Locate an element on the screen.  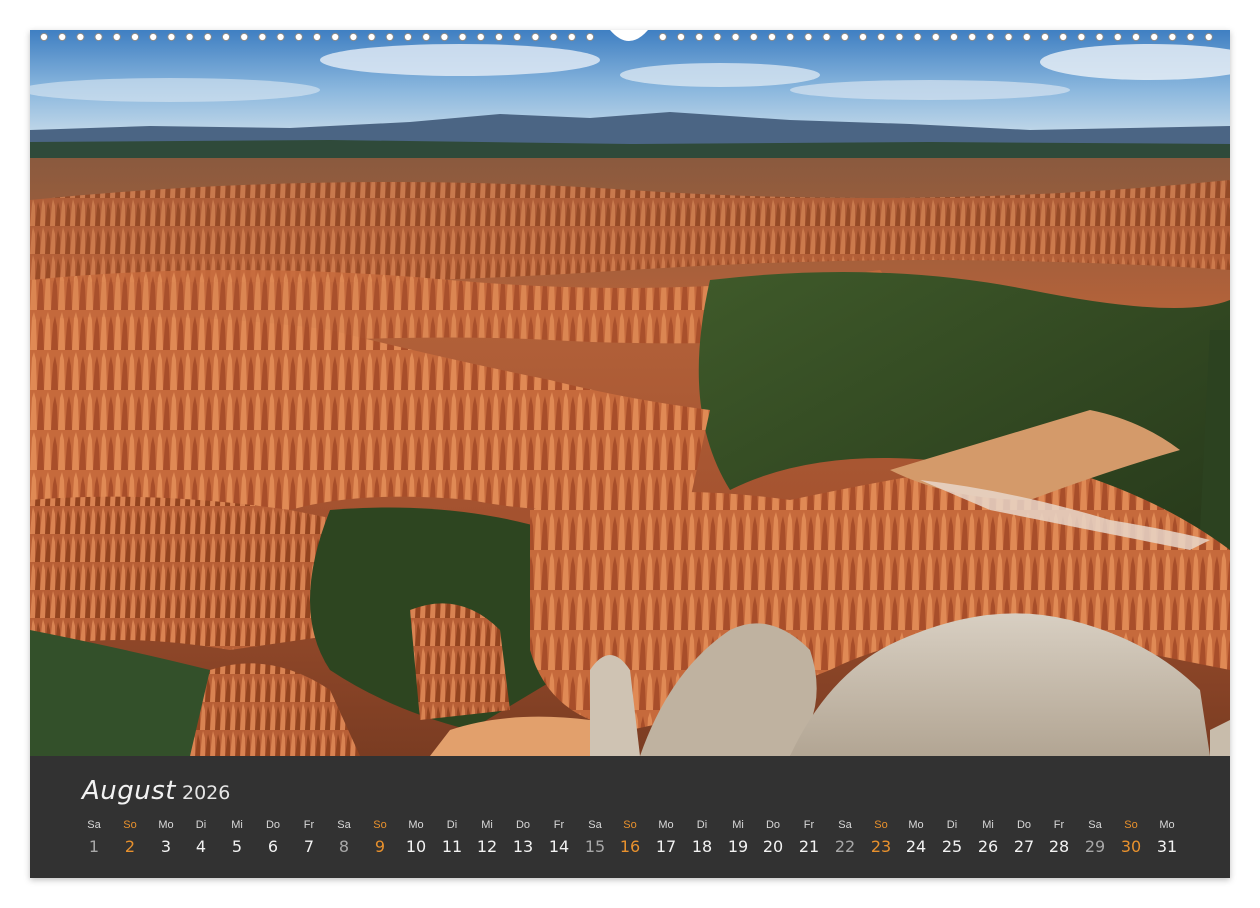
day-cell: Mi 26 is located at coordinates (988, 837).